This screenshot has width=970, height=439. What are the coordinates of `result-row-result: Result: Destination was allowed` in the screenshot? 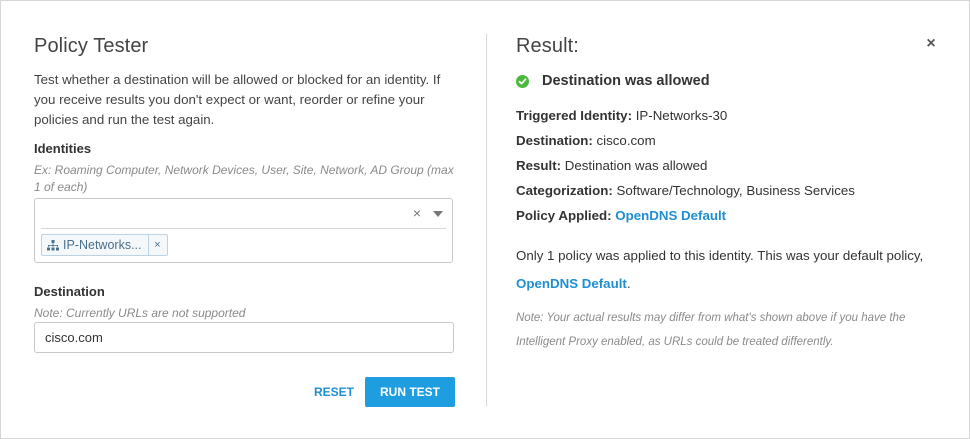 It's located at (611, 165).